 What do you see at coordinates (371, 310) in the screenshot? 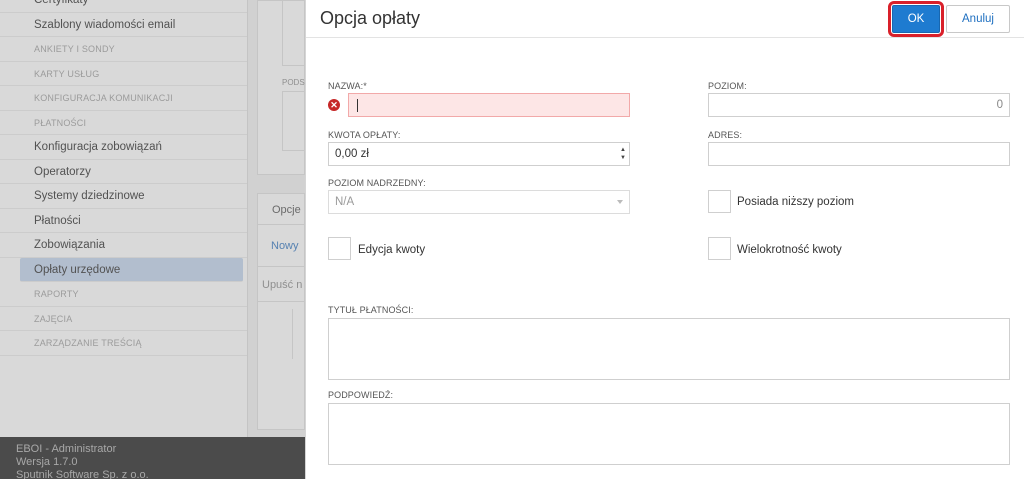
I see `payment-title-label: TYTUŁ PŁATNOŚCI:` at bounding box center [371, 310].